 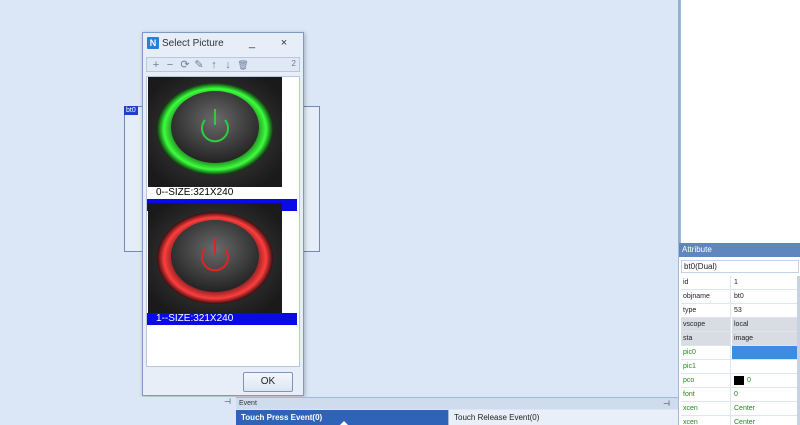 I want to click on close-button: ×, so click(x=284, y=43).